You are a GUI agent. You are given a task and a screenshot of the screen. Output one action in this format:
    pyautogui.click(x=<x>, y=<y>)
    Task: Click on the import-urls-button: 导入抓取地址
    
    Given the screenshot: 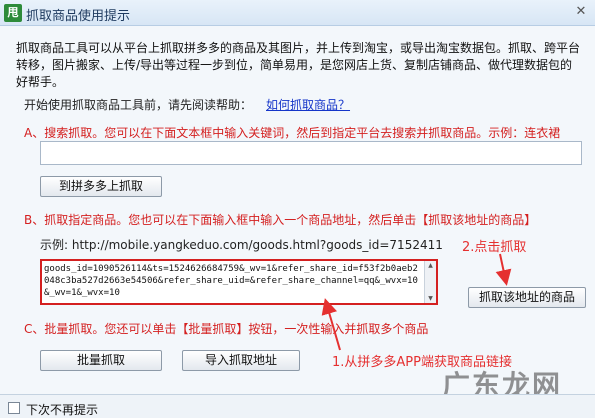 What is the action you would take?
    pyautogui.click(x=241, y=360)
    